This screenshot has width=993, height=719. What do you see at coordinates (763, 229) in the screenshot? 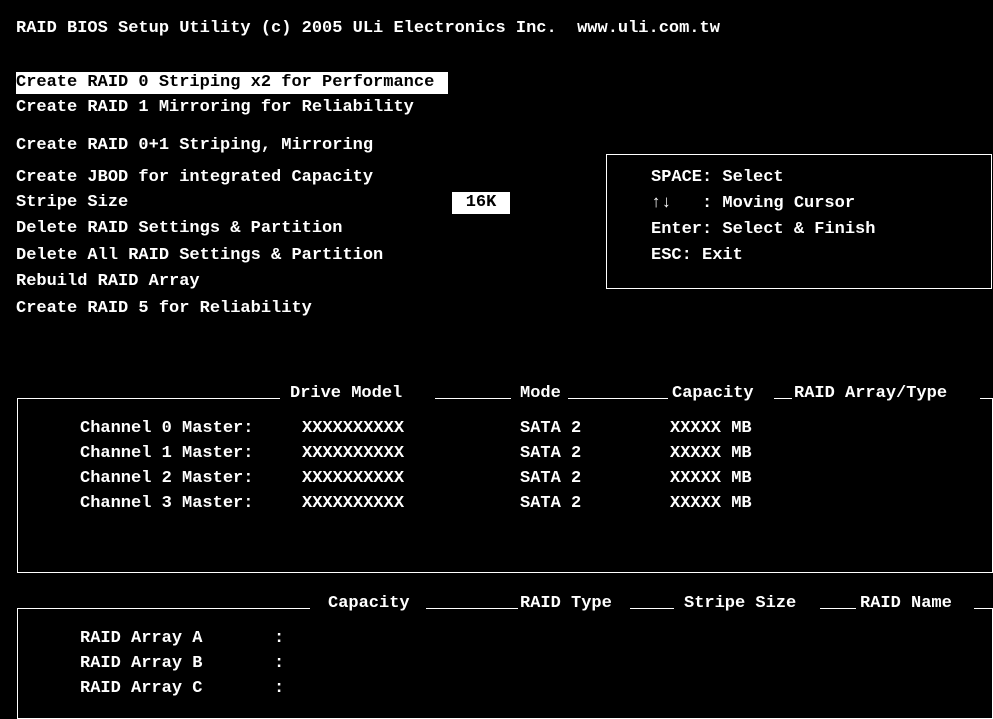
I see `help-enter-finish: Enter: Select & Finish` at bounding box center [763, 229].